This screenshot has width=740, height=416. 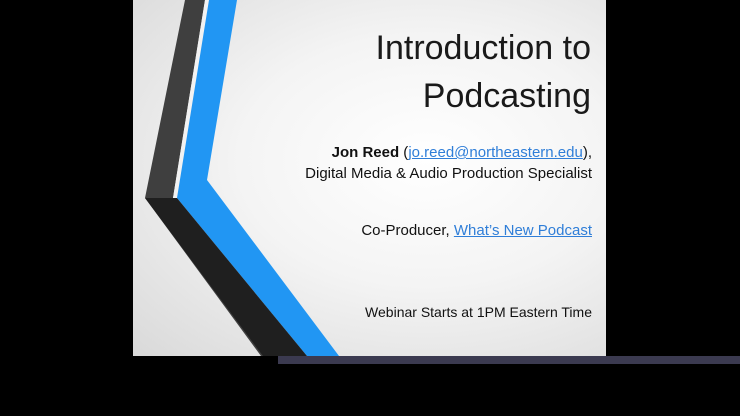 I want to click on slide-title: Introduction to Podcasting, so click(x=483, y=72).